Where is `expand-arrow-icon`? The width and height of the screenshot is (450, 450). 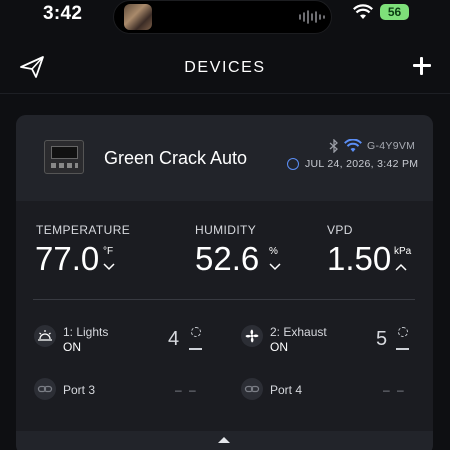
expand-arrow-icon is located at coordinates (224, 440).